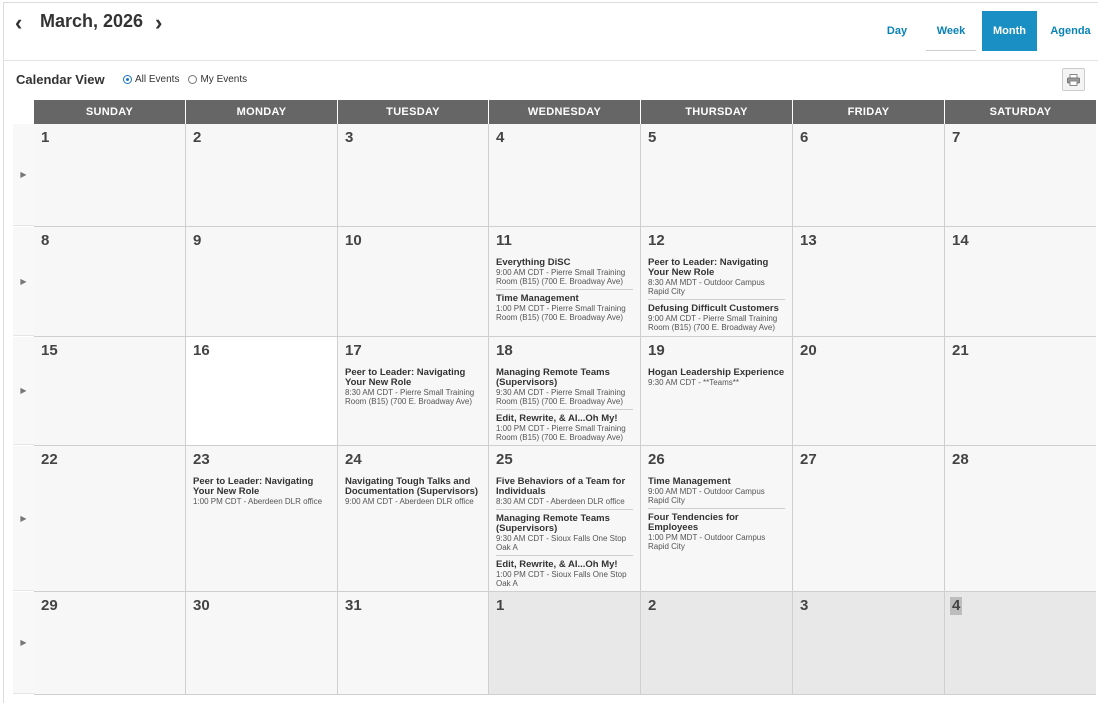 The image size is (1098, 705). I want to click on day-cell: 20, so click(869, 391).